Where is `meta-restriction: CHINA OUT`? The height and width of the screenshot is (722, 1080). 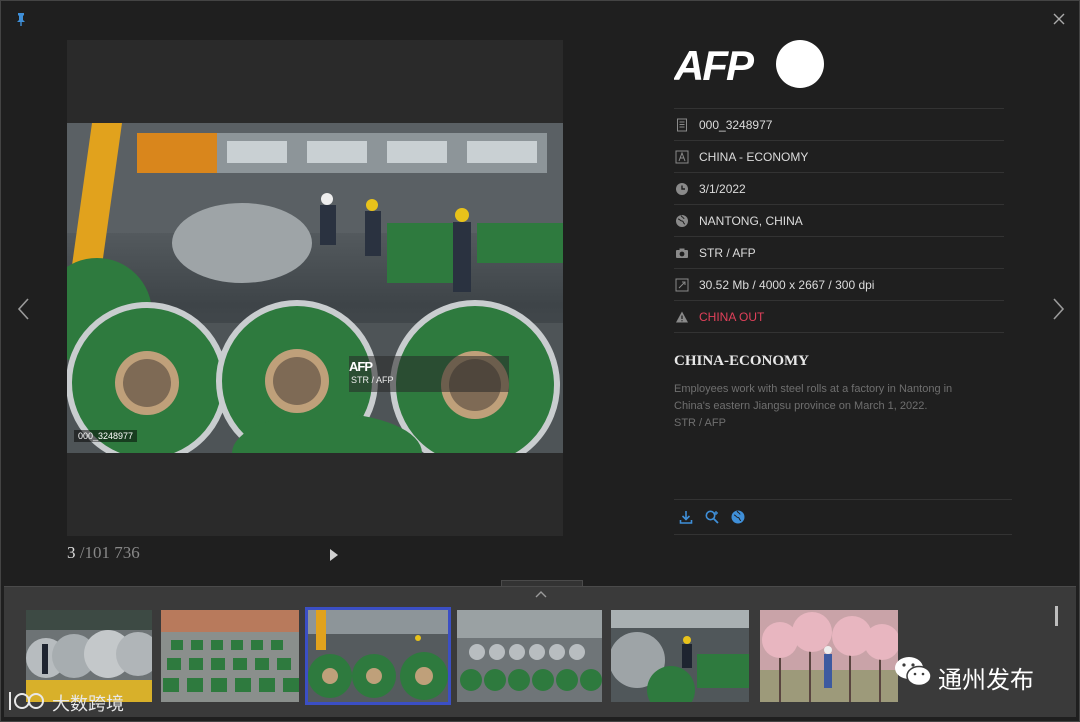 meta-restriction: CHINA OUT is located at coordinates (732, 316).